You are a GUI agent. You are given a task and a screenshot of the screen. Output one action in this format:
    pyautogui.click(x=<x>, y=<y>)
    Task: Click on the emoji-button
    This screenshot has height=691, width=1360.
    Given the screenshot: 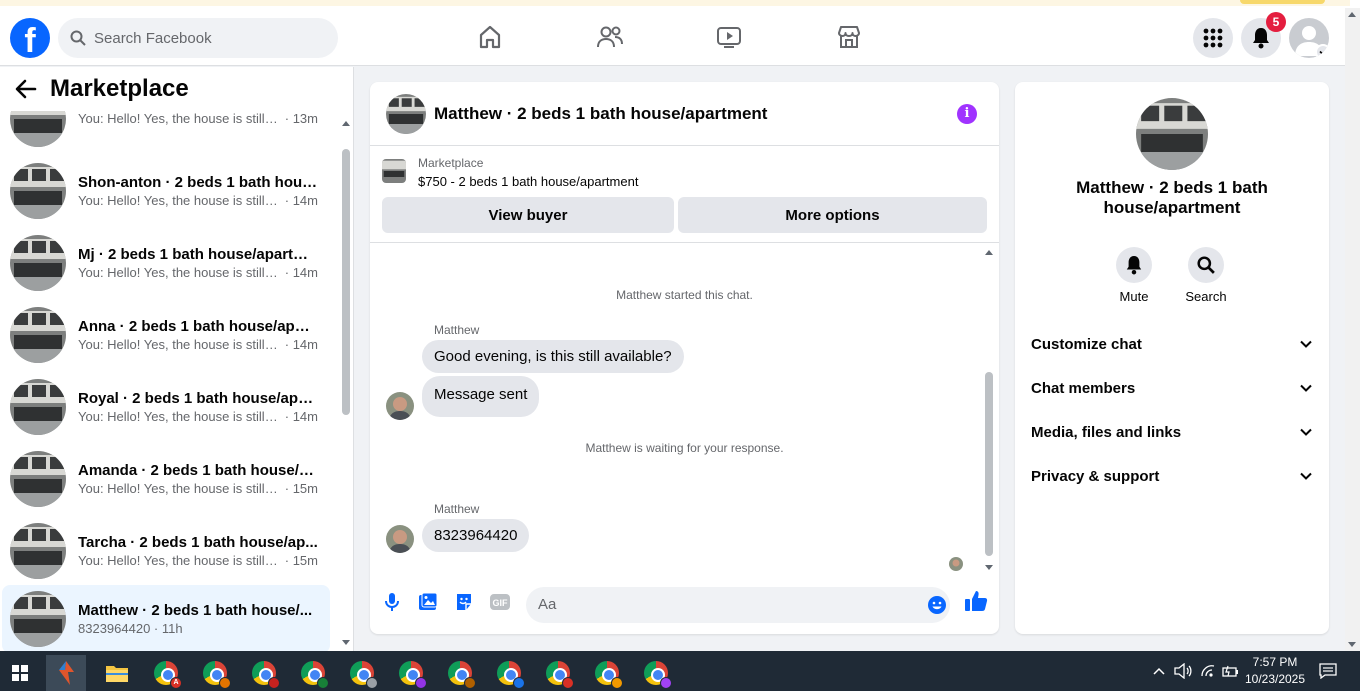 What is the action you would take?
    pyautogui.click(x=937, y=605)
    